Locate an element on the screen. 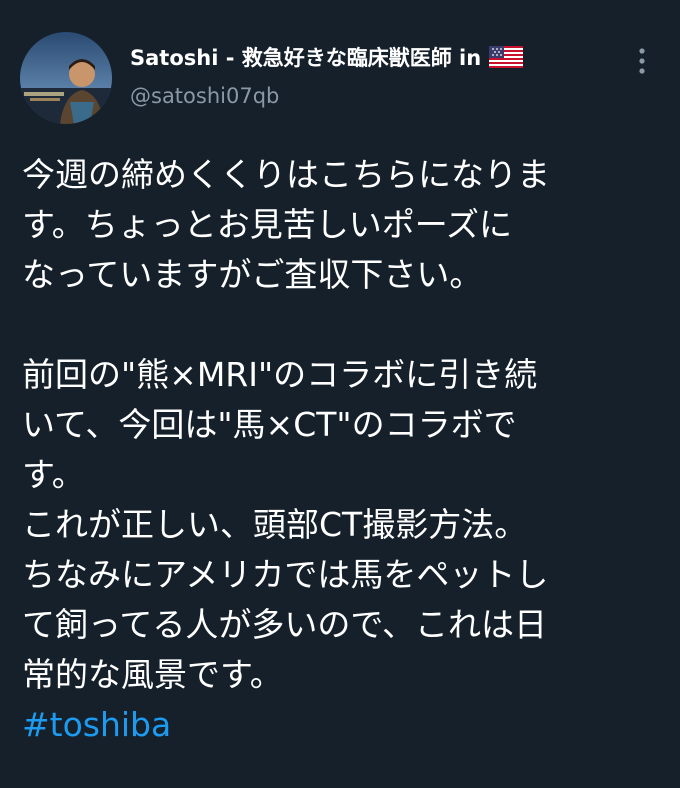 The height and width of the screenshot is (788, 680). text-line: 常的な風景です。 is located at coordinates (152, 674).